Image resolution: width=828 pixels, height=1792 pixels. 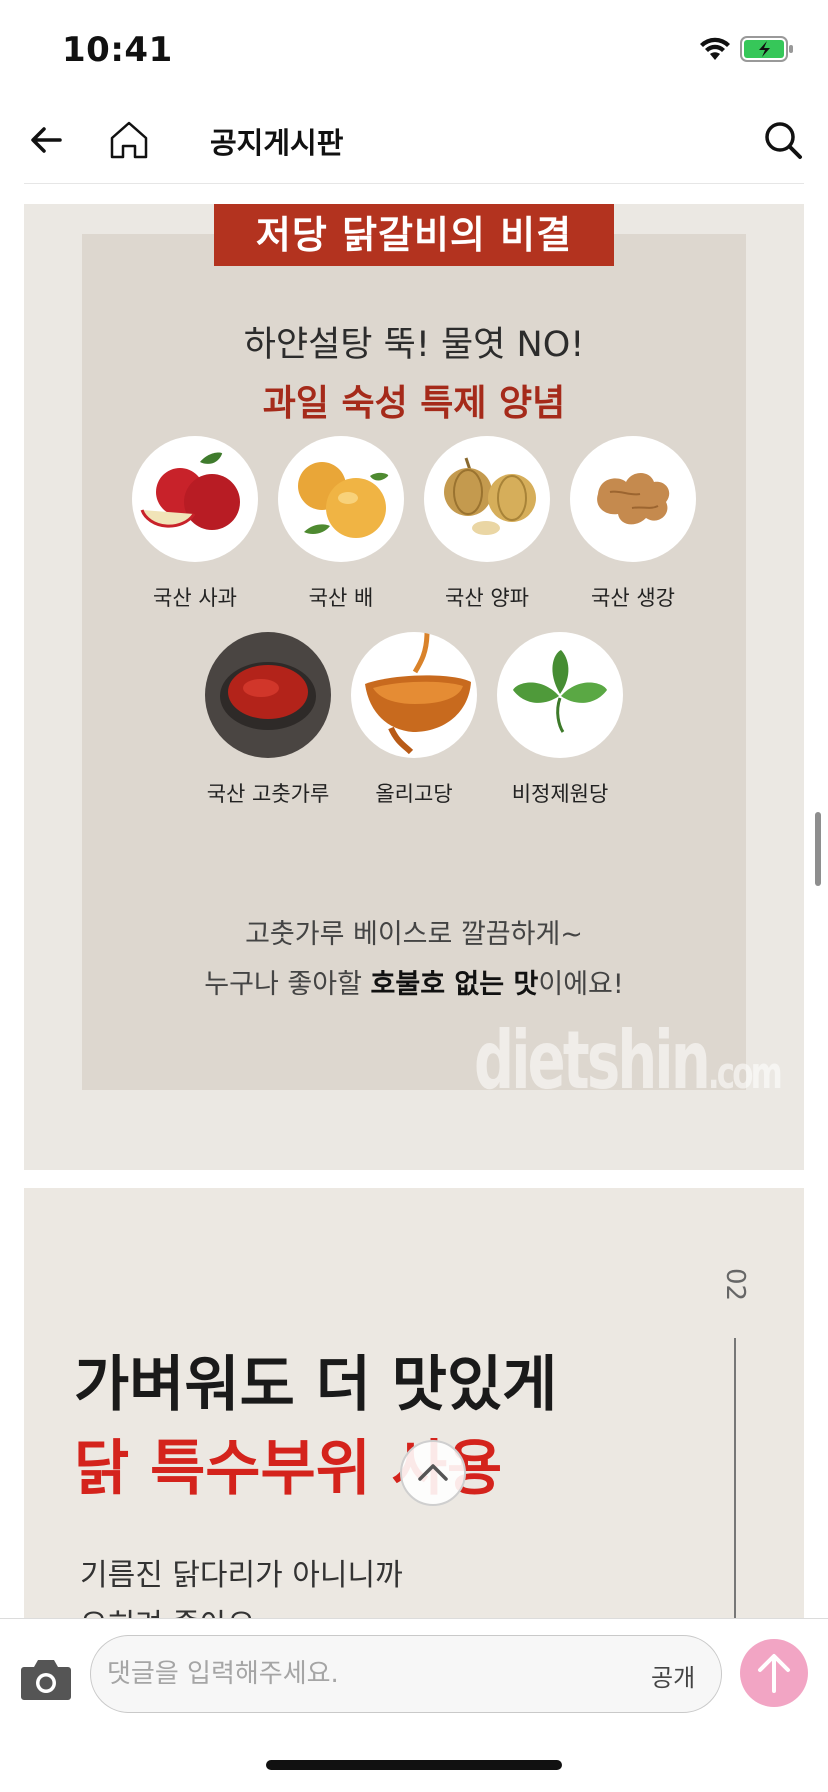 I want to click on page-title: 공지게시판, so click(x=277, y=143).